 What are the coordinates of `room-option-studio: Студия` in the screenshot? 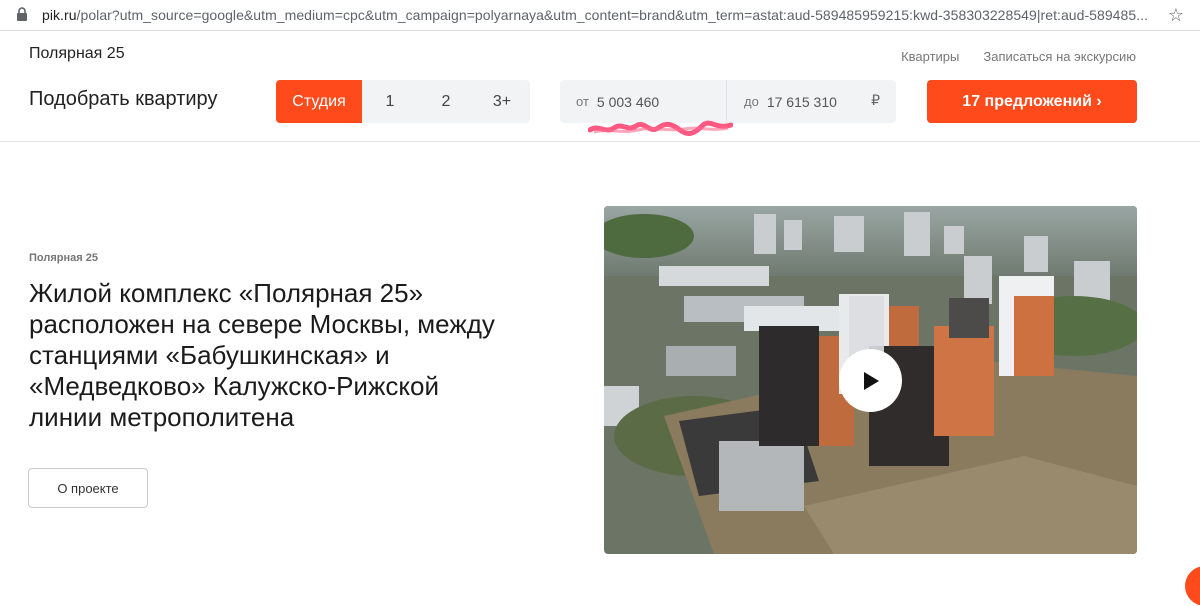 It's located at (319, 101).